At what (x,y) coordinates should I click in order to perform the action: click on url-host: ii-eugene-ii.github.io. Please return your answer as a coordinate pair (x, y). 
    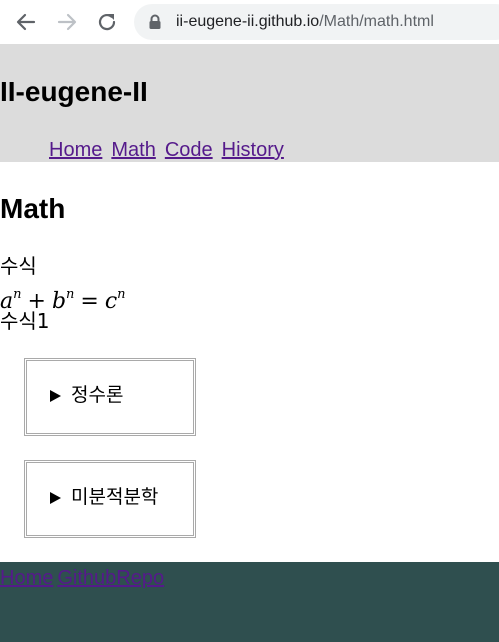
    Looking at the image, I should click on (248, 21).